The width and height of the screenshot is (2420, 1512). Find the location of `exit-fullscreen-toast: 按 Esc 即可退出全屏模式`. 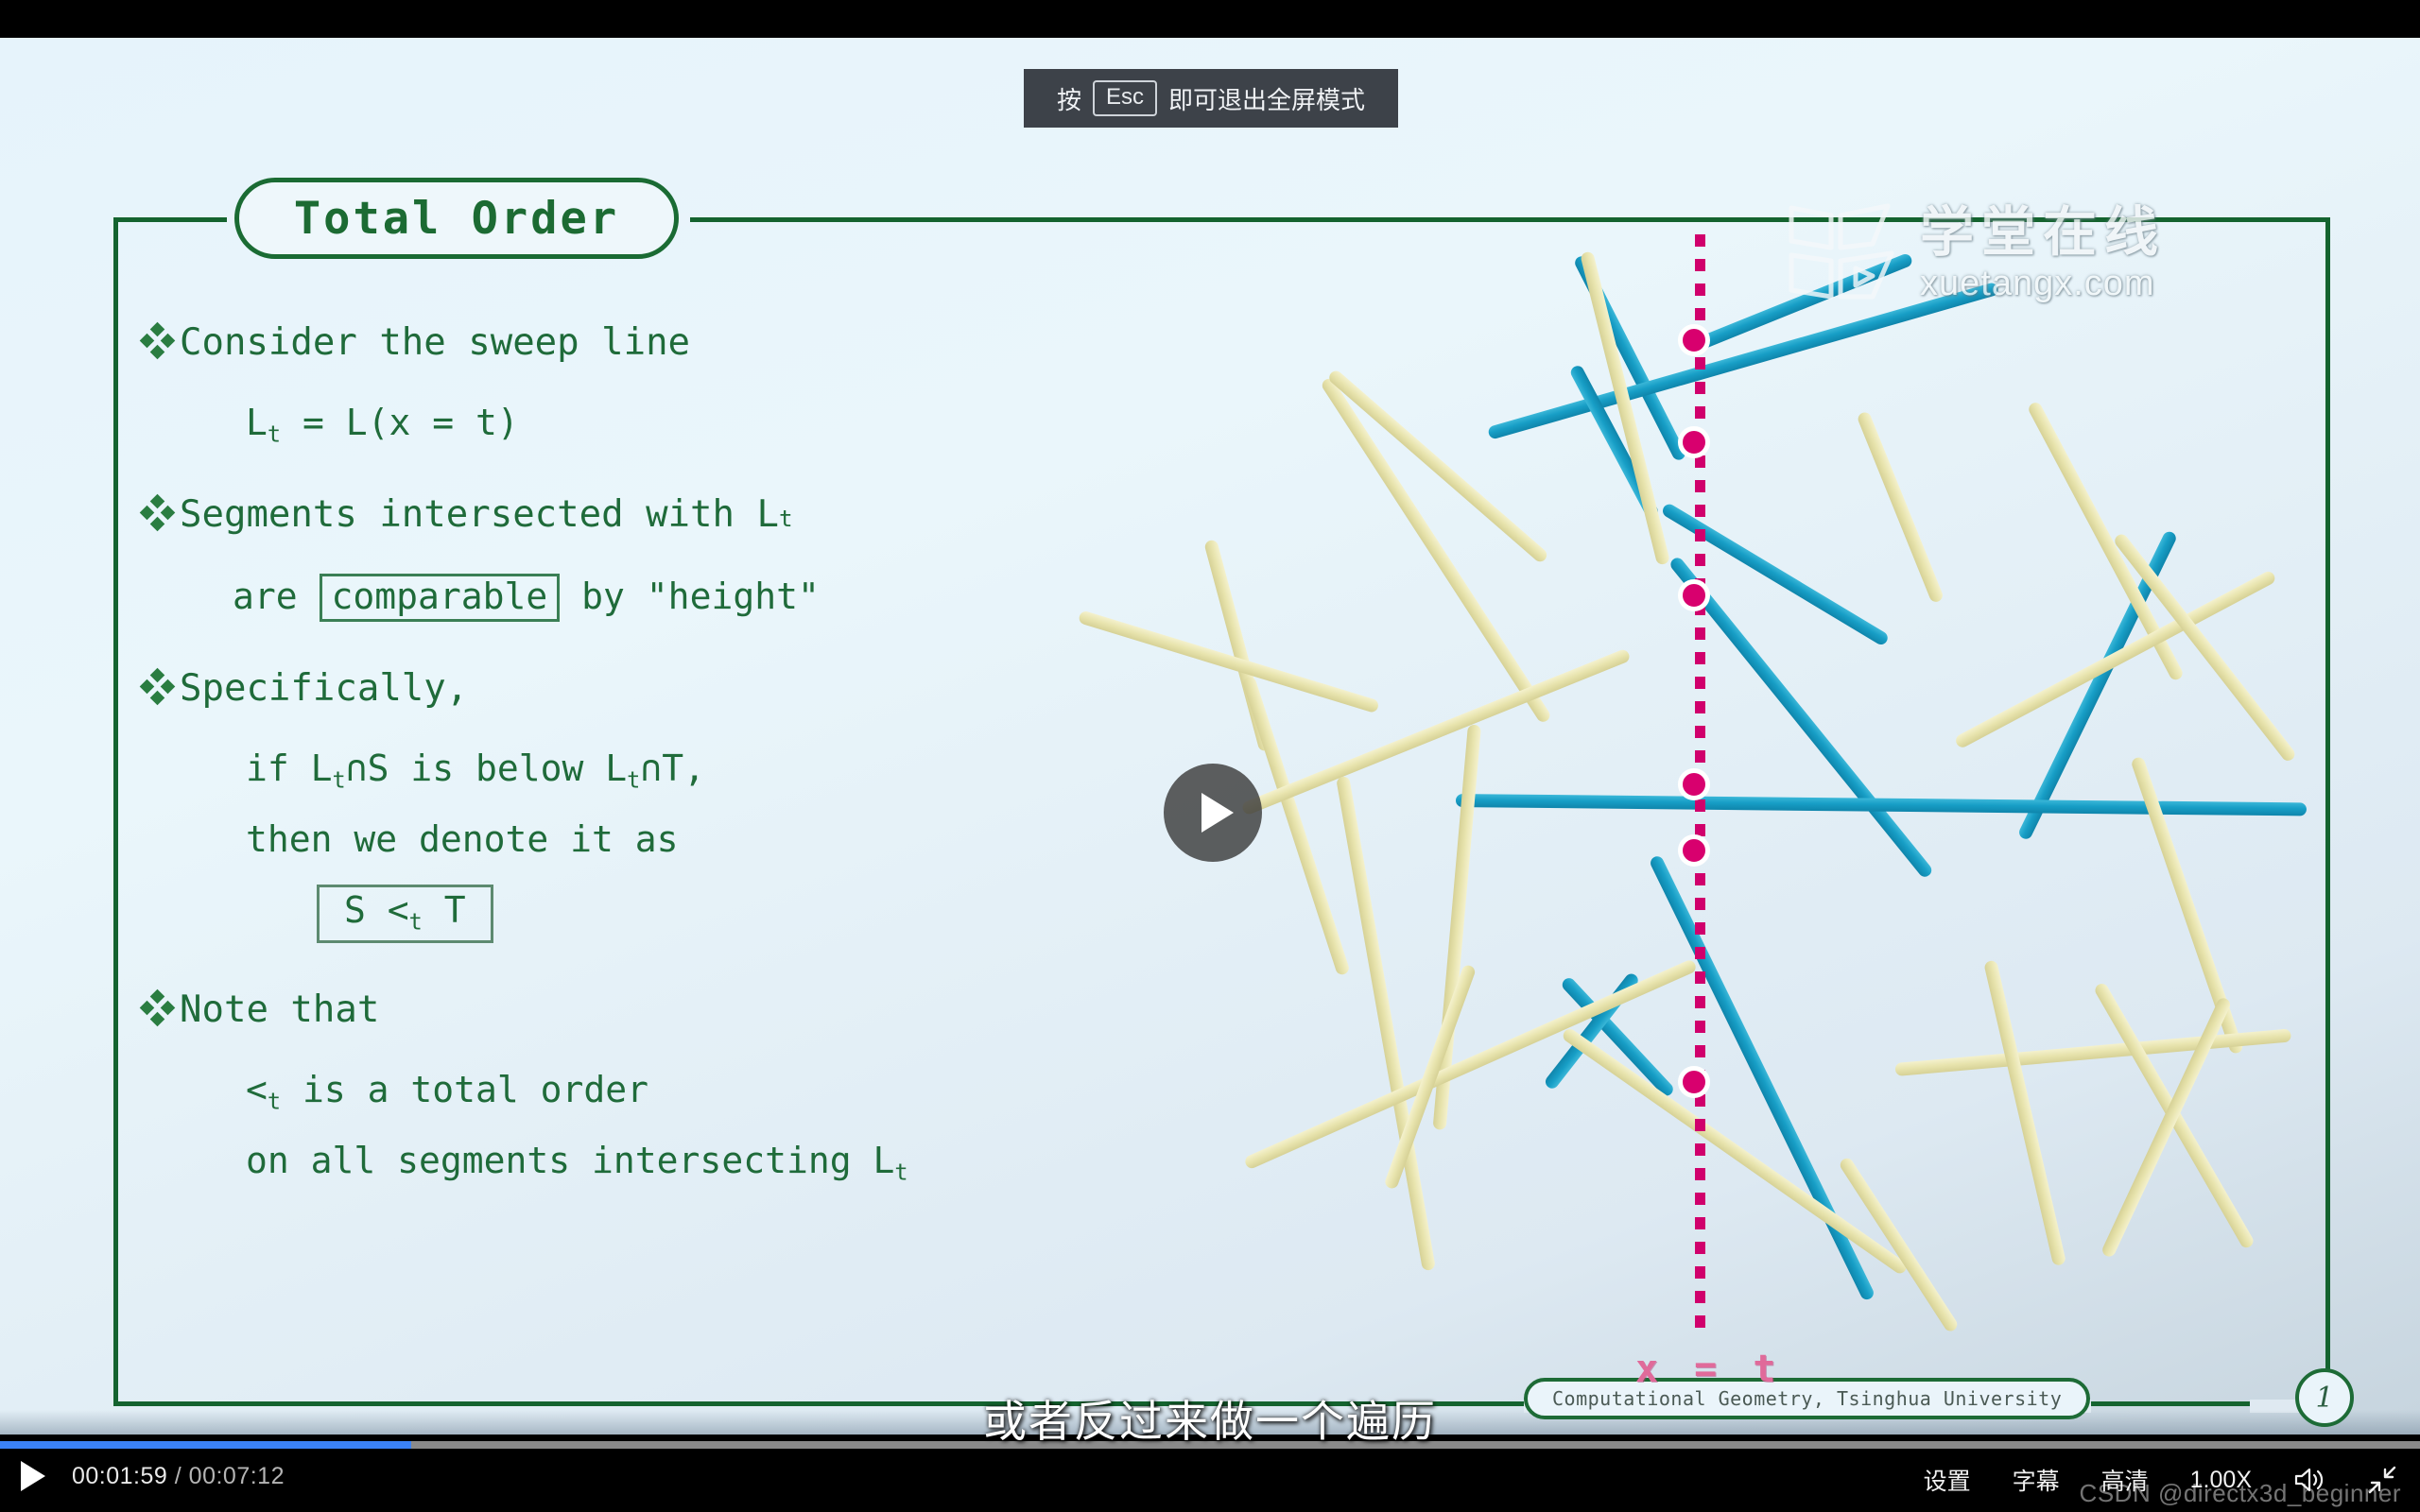

exit-fullscreen-toast: 按 Esc 即可退出全屏模式 is located at coordinates (1211, 98).